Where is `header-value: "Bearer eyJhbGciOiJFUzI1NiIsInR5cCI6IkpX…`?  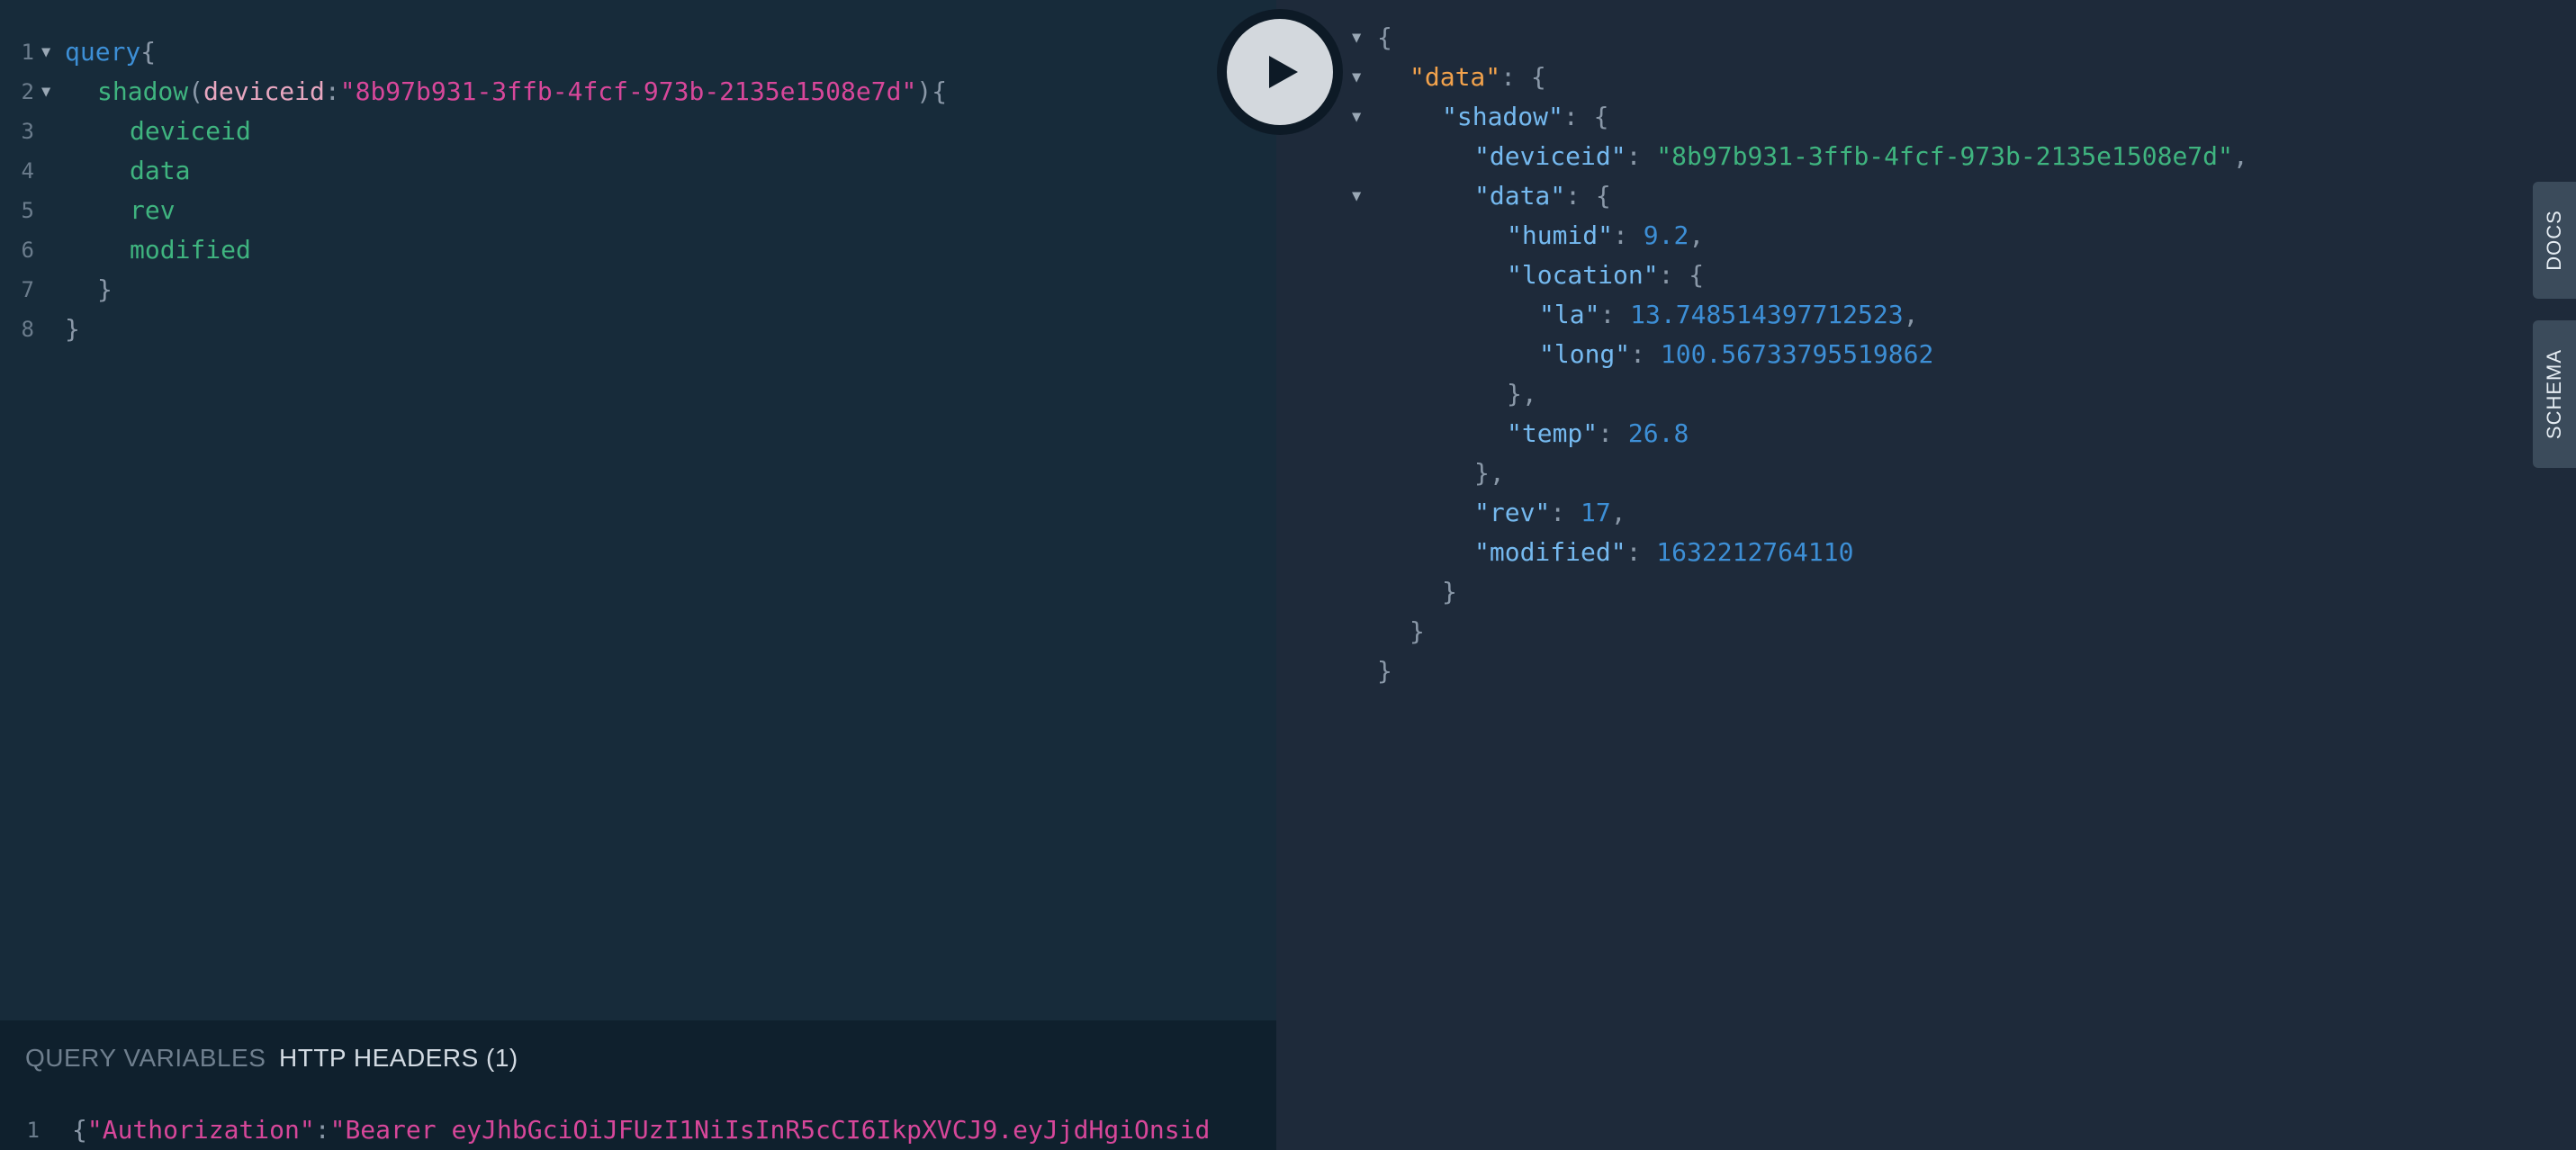 header-value: "Bearer eyJhbGciOiJFUzI1NiIsInR5cCI6IkpX… is located at coordinates (770, 1130).